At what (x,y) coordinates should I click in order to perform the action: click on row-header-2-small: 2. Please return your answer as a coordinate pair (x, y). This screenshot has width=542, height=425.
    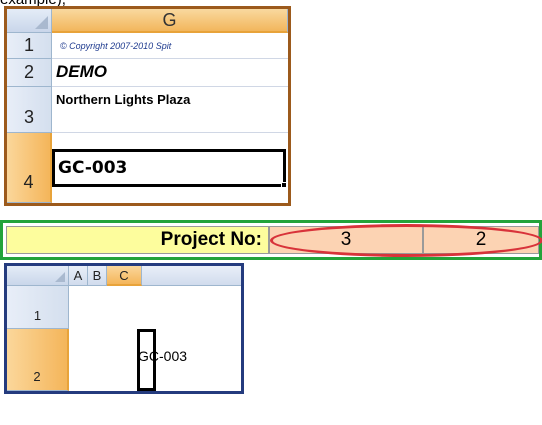
    Looking at the image, I should click on (38, 360).